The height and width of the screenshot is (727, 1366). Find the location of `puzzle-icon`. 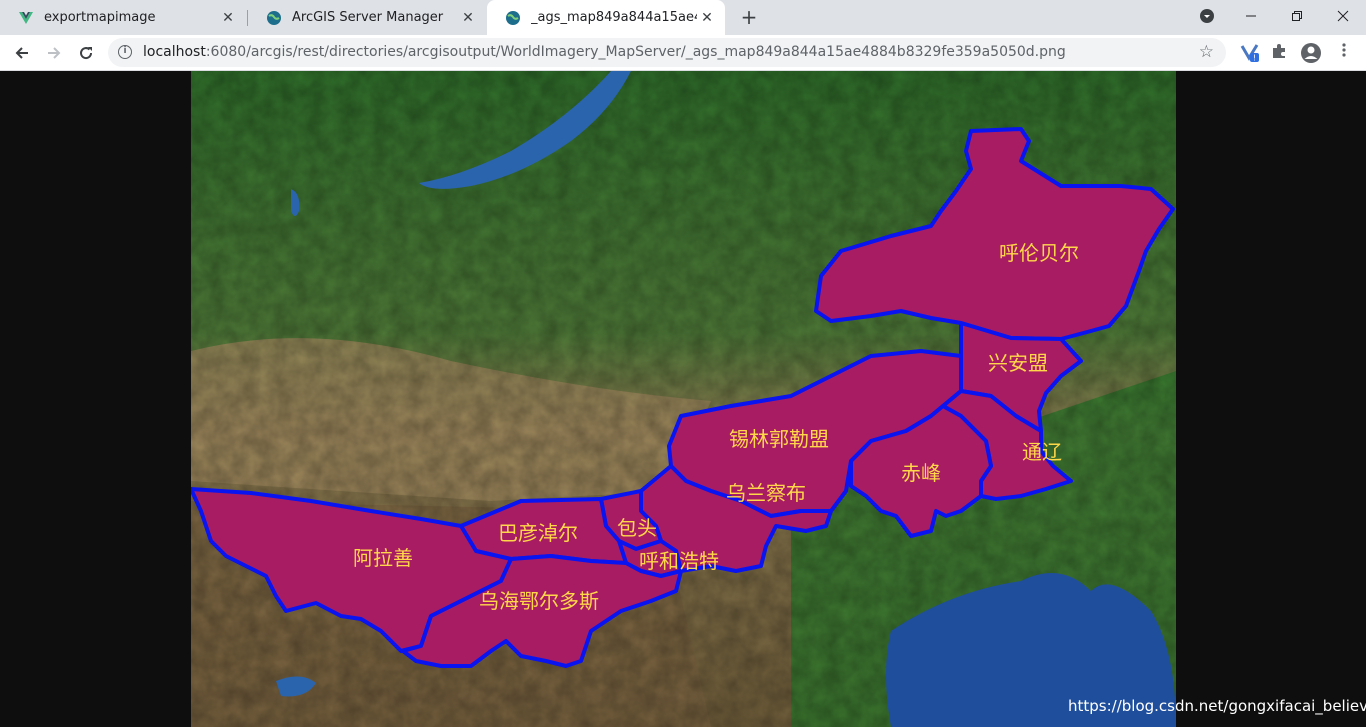

puzzle-icon is located at coordinates (1279, 51).